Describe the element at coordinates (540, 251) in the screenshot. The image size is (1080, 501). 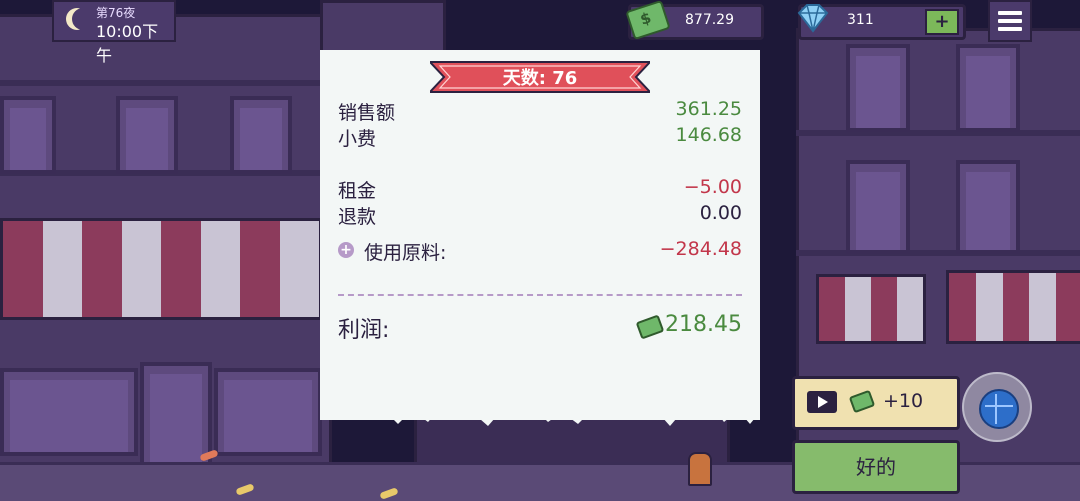
I see `ingredients-row: + 使用原料: −284.48` at that location.